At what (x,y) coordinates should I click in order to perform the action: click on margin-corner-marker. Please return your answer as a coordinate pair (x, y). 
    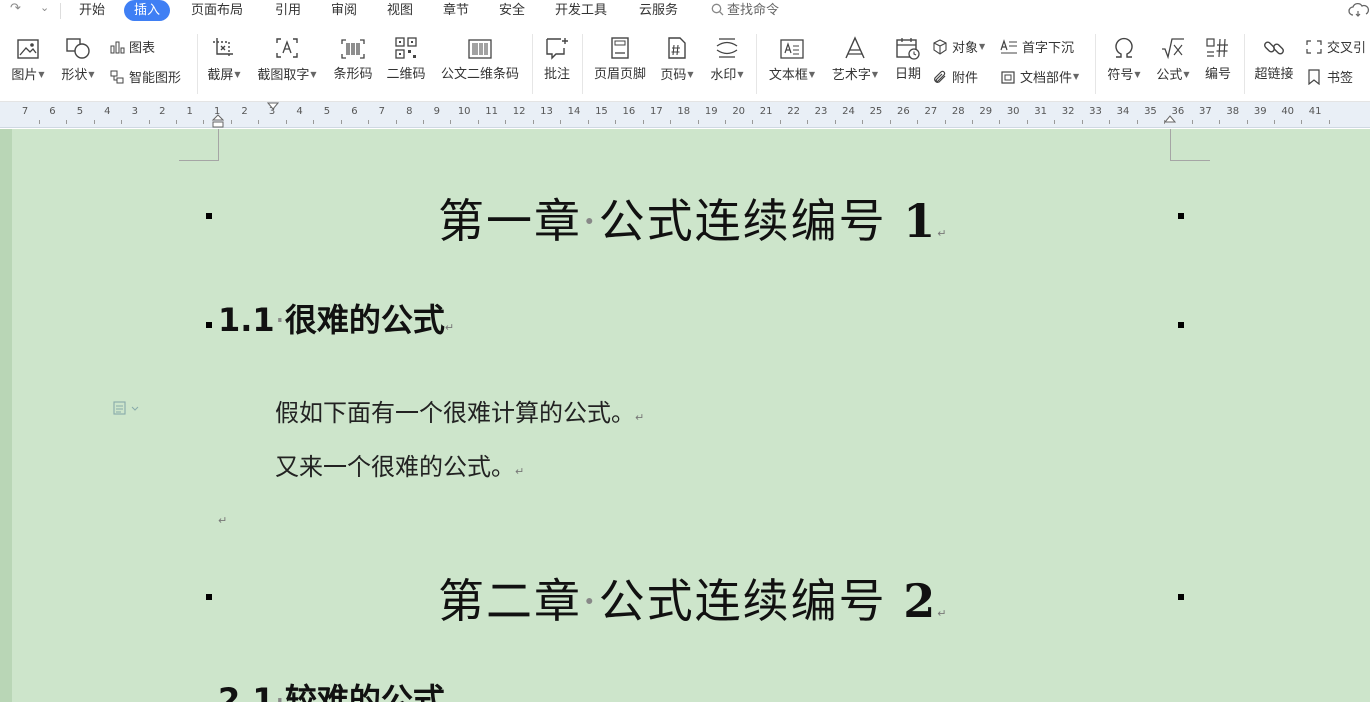
    Looking at the image, I should click on (199, 145).